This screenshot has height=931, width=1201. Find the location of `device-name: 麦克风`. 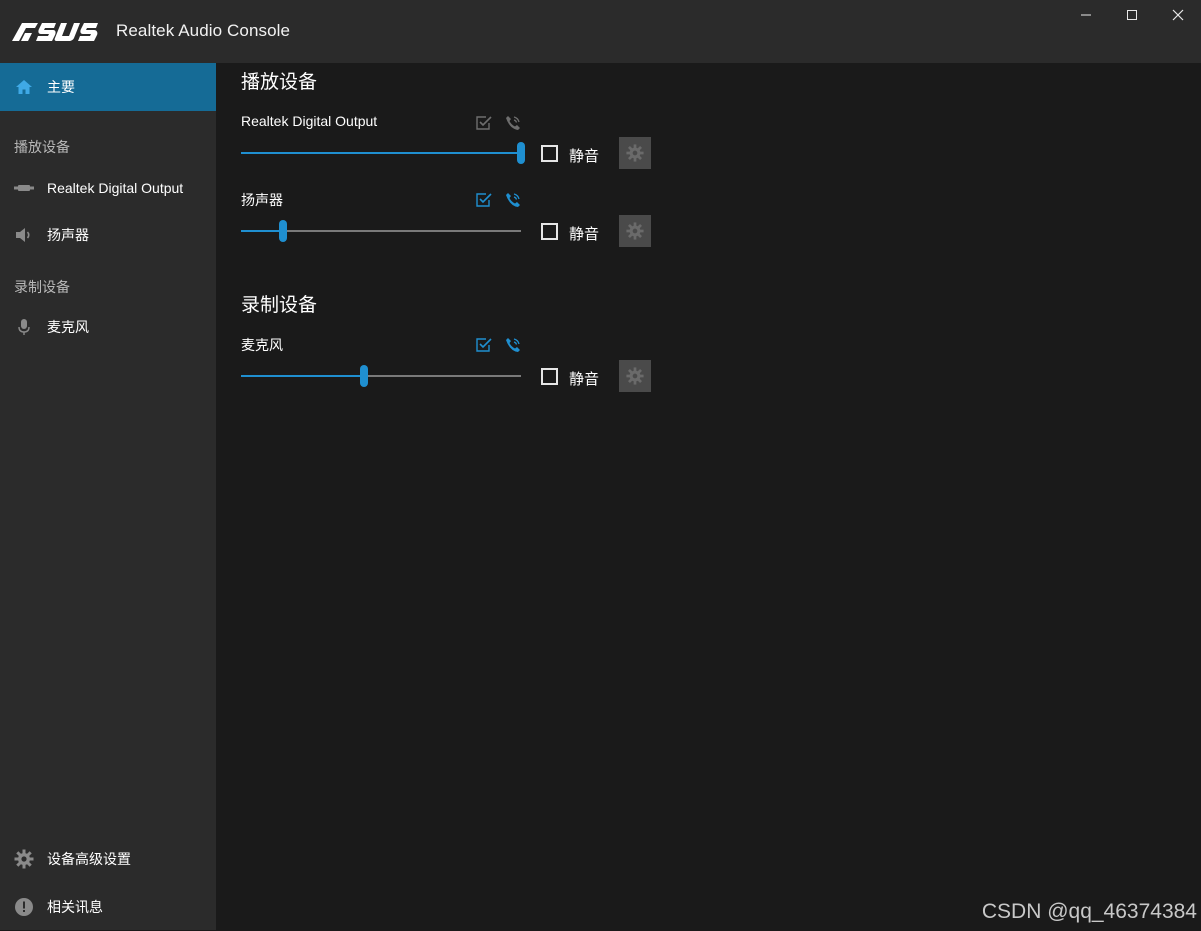

device-name: 麦克风 is located at coordinates (262, 345).